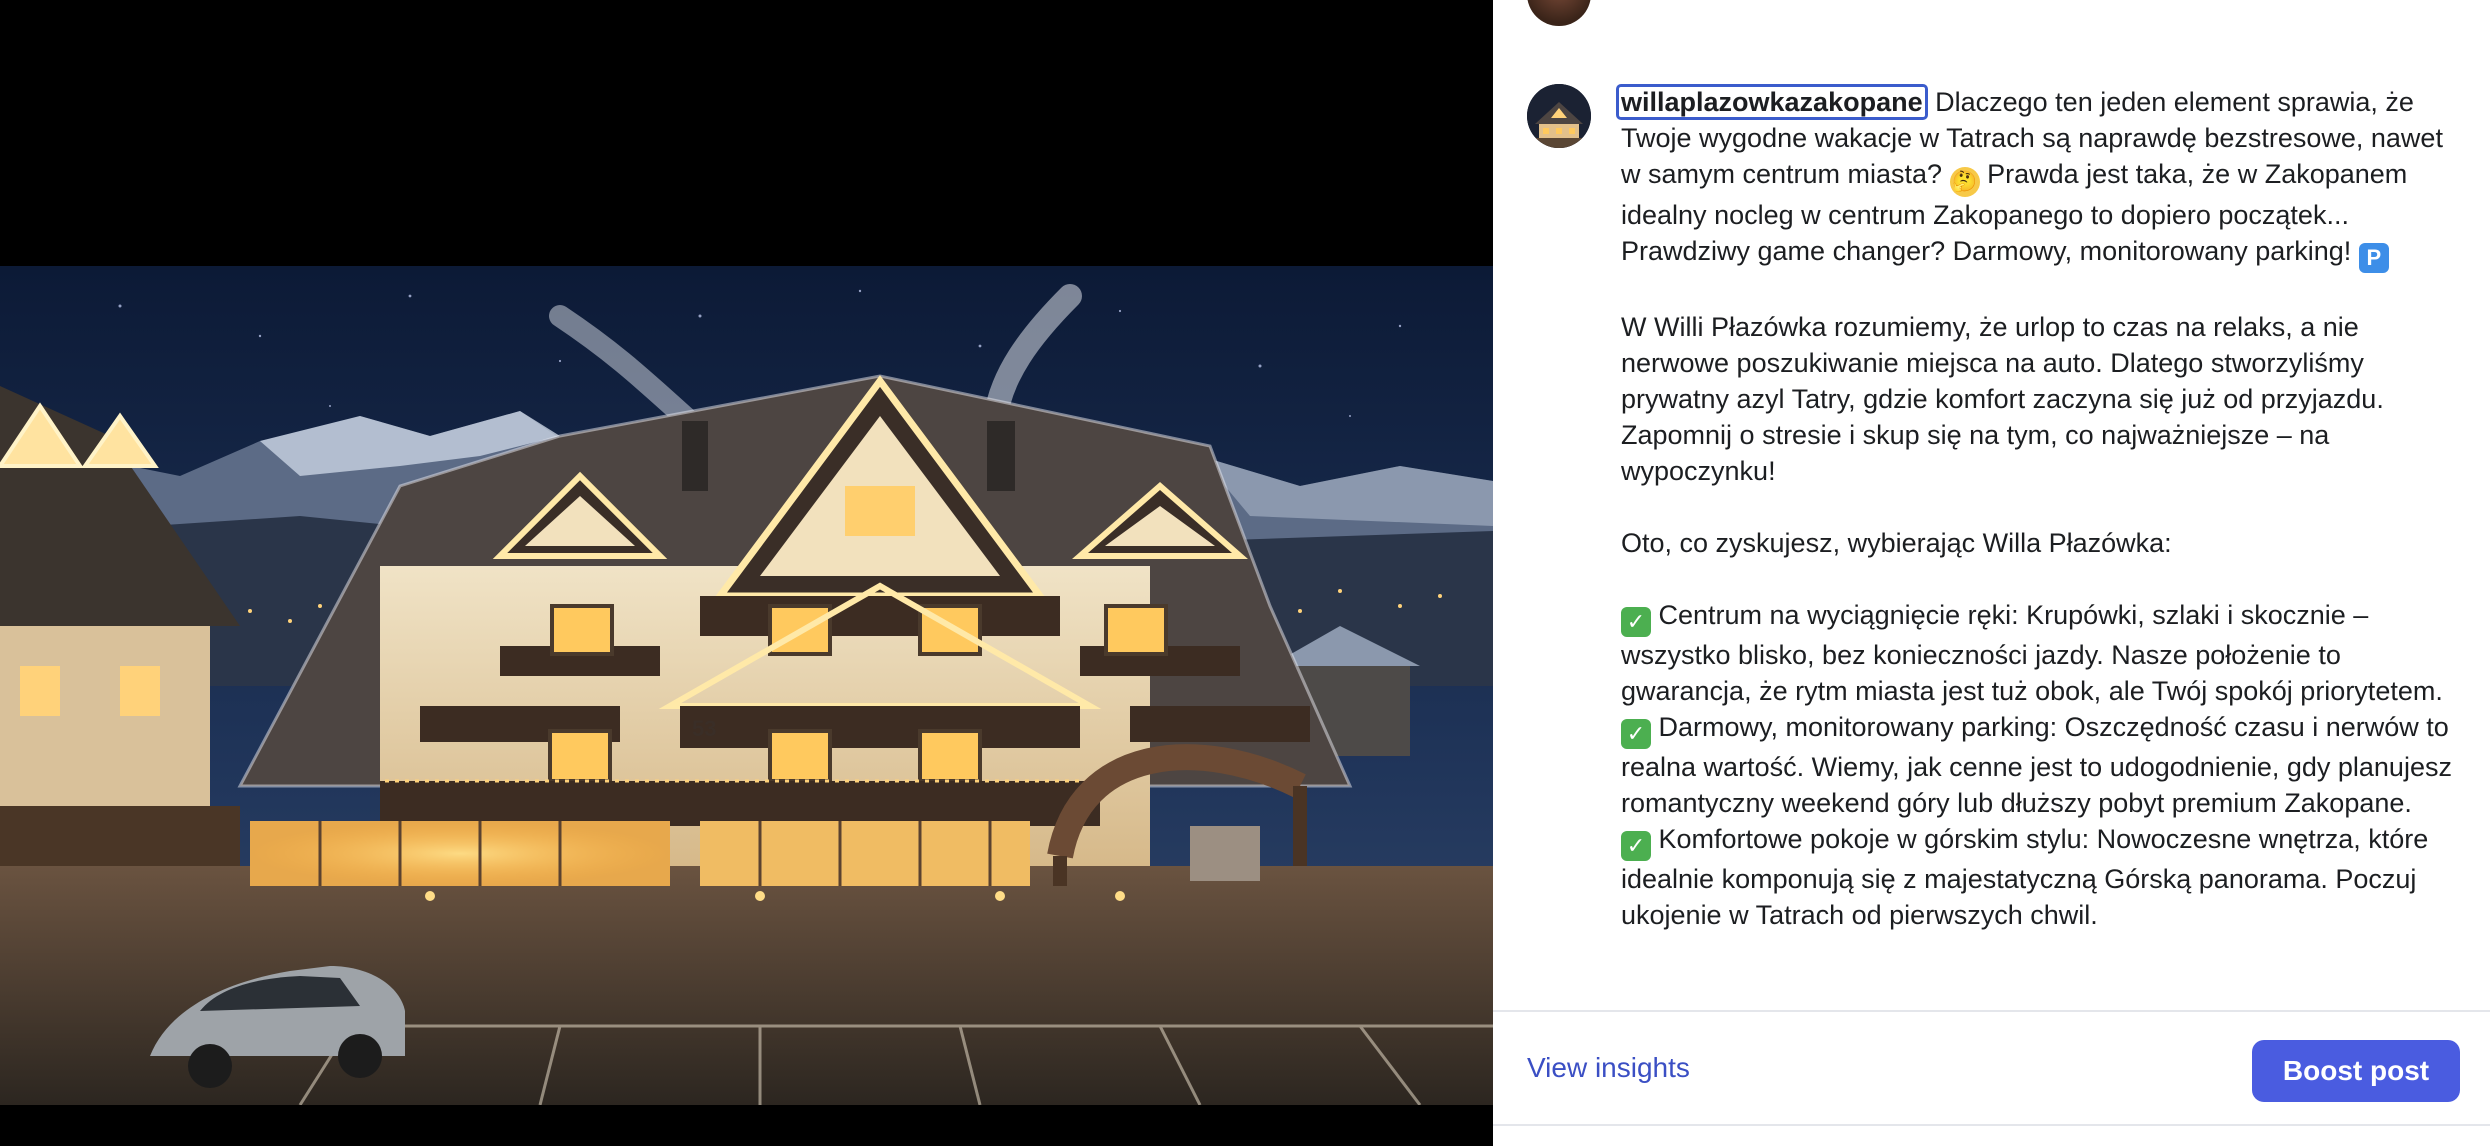 The width and height of the screenshot is (2490, 1146). What do you see at coordinates (704, 728) in the screenshot?
I see `house-number: 53` at bounding box center [704, 728].